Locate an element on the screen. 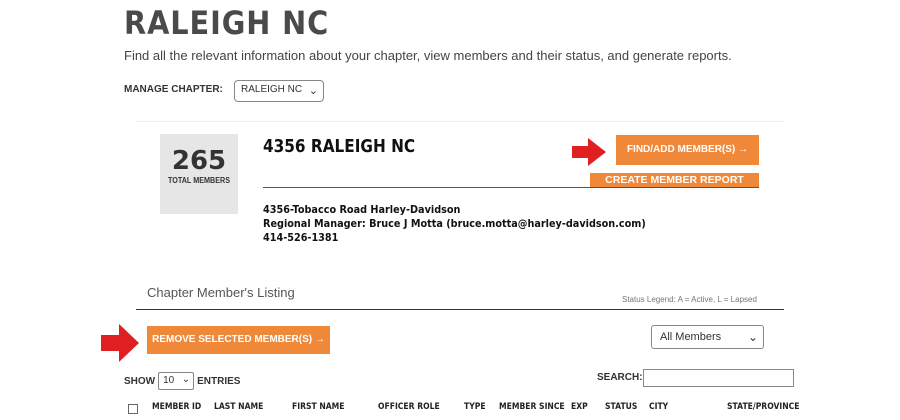  total-members-card: 265 TOTAL MEMBERS is located at coordinates (199, 174).